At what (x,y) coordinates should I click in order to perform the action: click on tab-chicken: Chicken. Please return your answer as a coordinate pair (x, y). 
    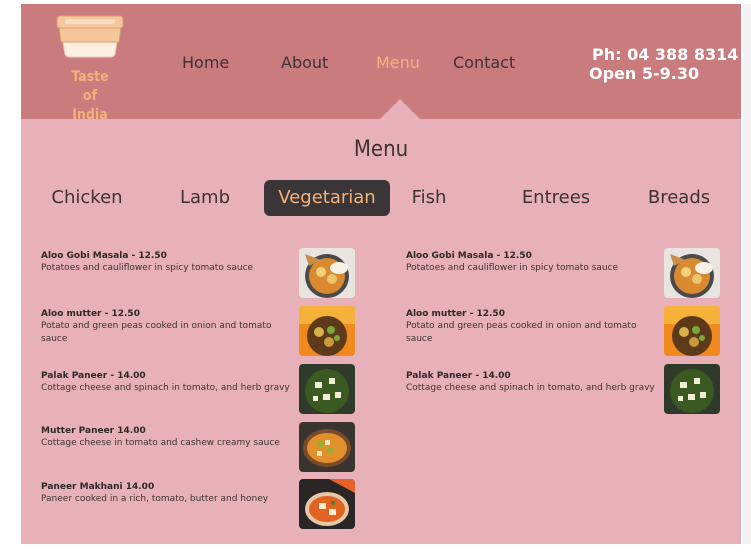
    Looking at the image, I should click on (87, 198).